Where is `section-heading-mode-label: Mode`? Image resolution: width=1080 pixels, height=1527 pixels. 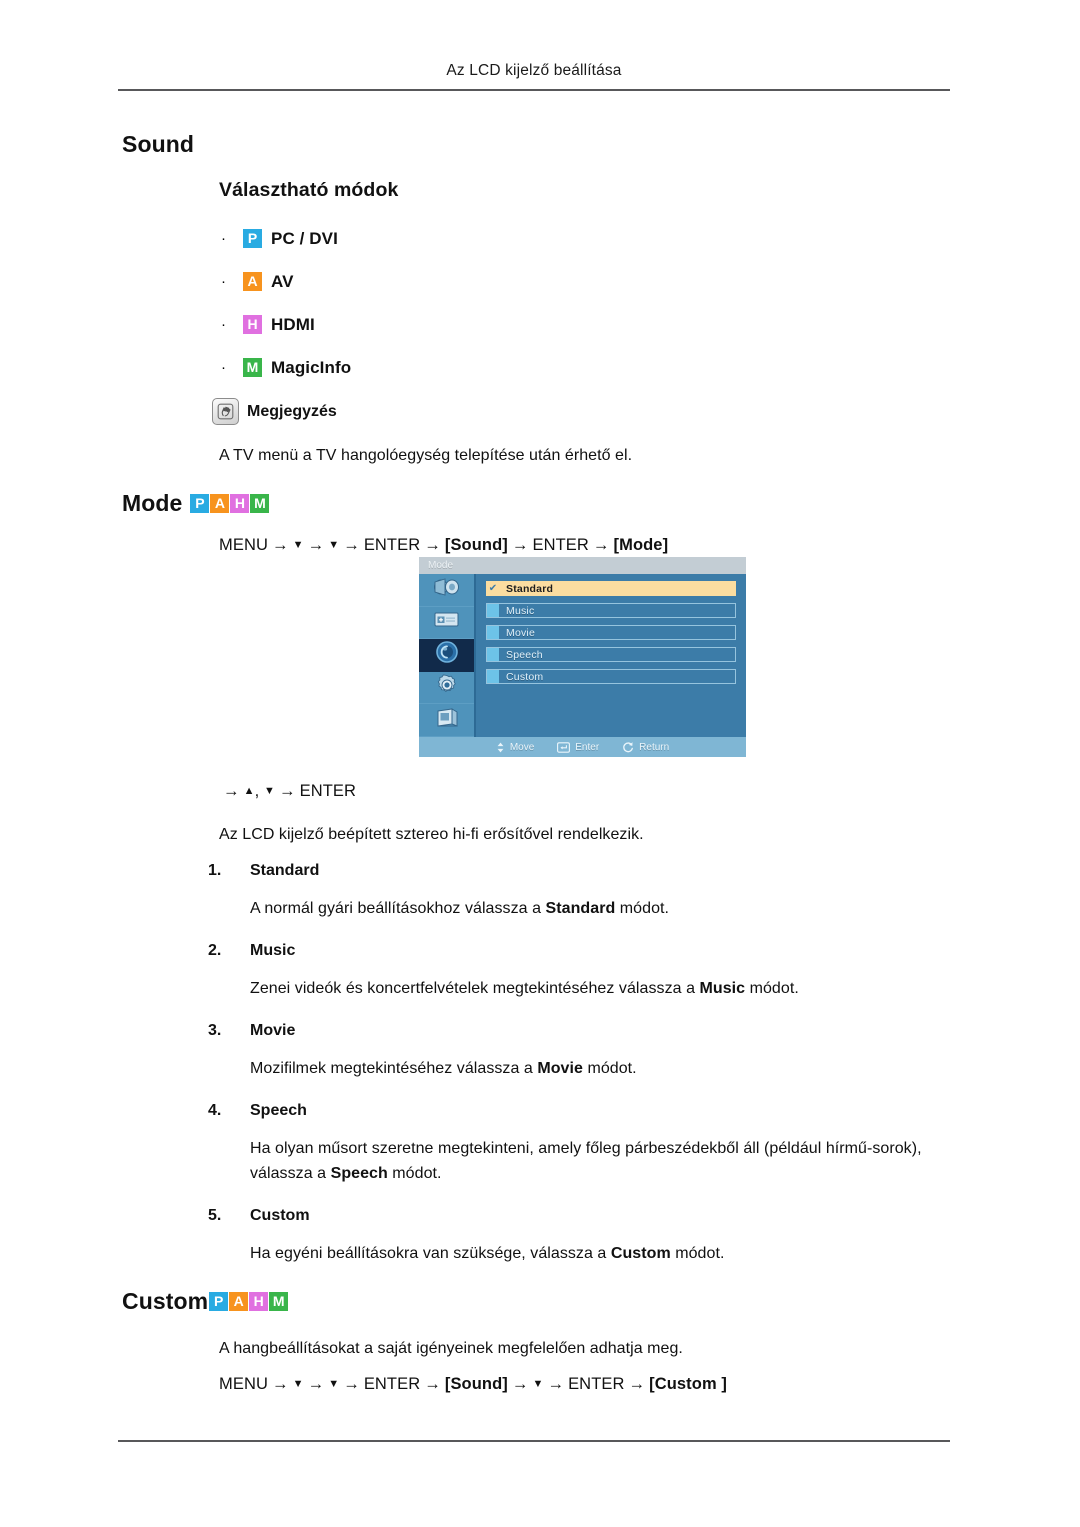 section-heading-mode-label: Mode is located at coordinates (152, 503).